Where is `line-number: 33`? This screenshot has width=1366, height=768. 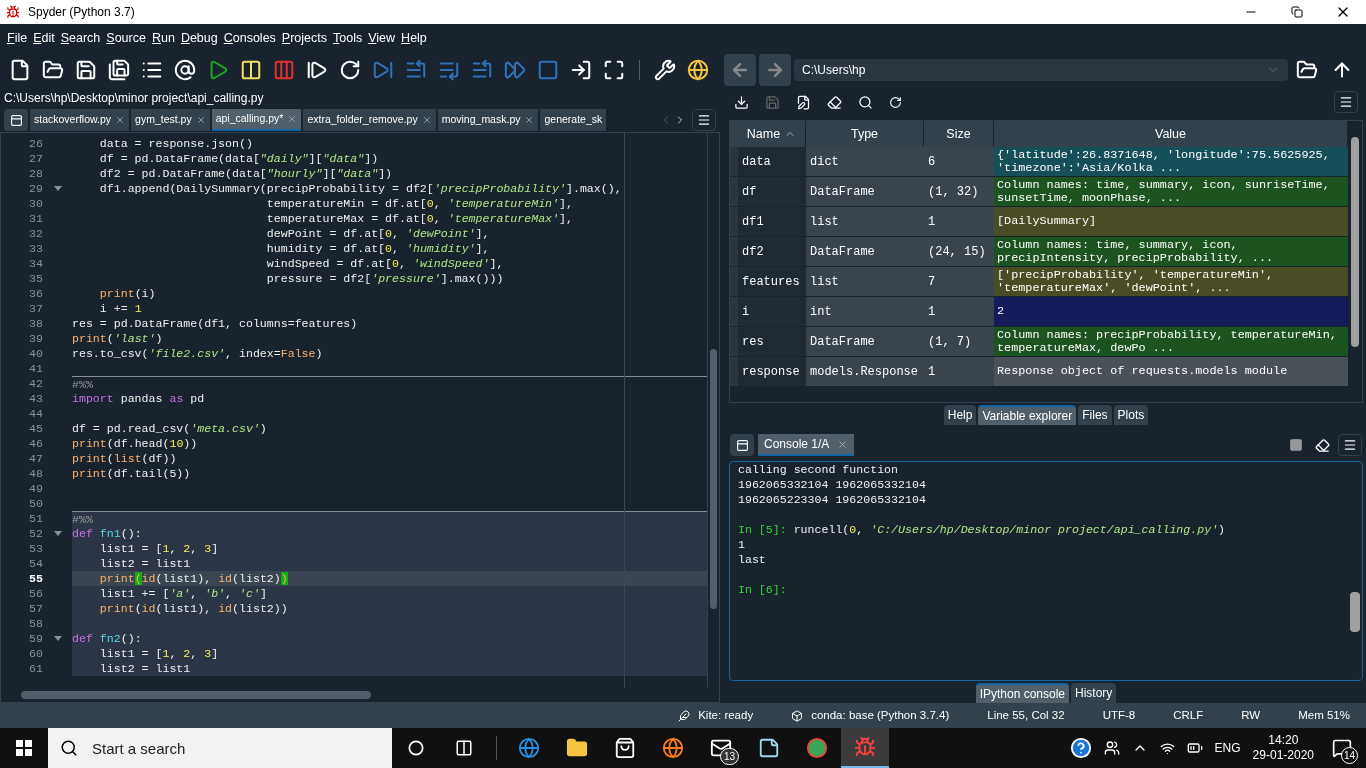
line-number: 33 is located at coordinates (35, 248).